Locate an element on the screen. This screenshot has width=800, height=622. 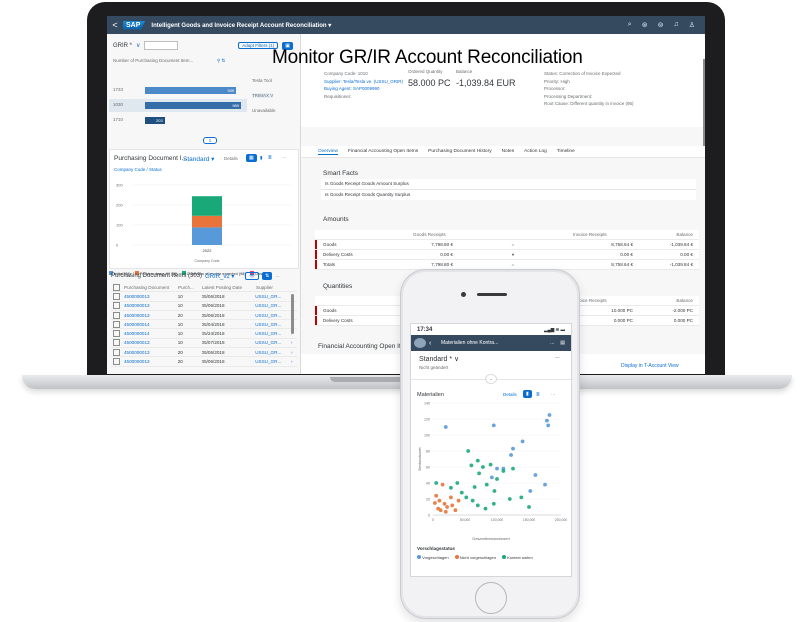
chart-variant-selector: Standard ▾ is located at coordinates (198, 159).